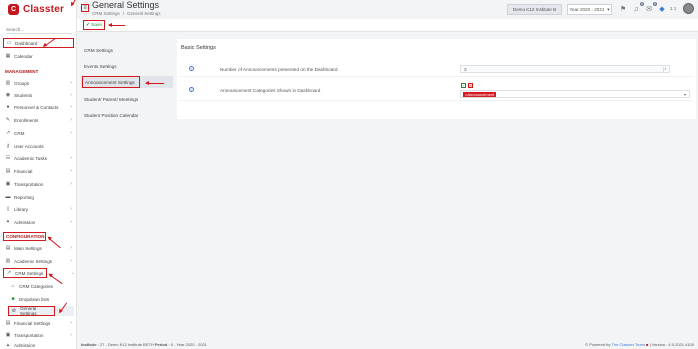 Image resolution: width=698 pixels, height=349 pixels. What do you see at coordinates (106, 13) in the screenshot?
I see `breadcrumb-item: CRM Settings` at bounding box center [106, 13].